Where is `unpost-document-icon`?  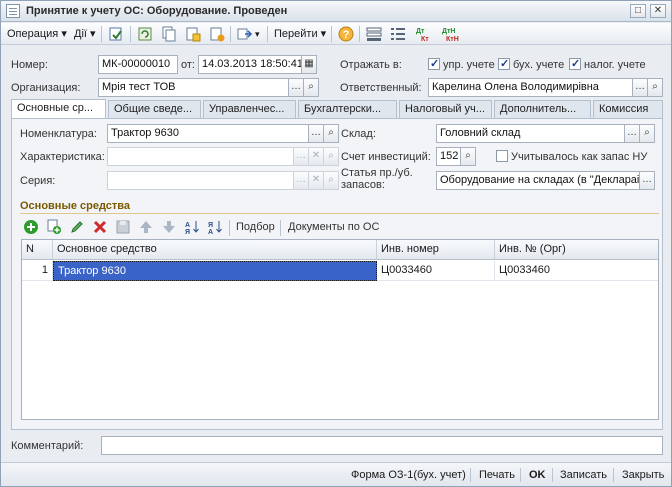 unpost-document-icon is located at coordinates (217, 34).